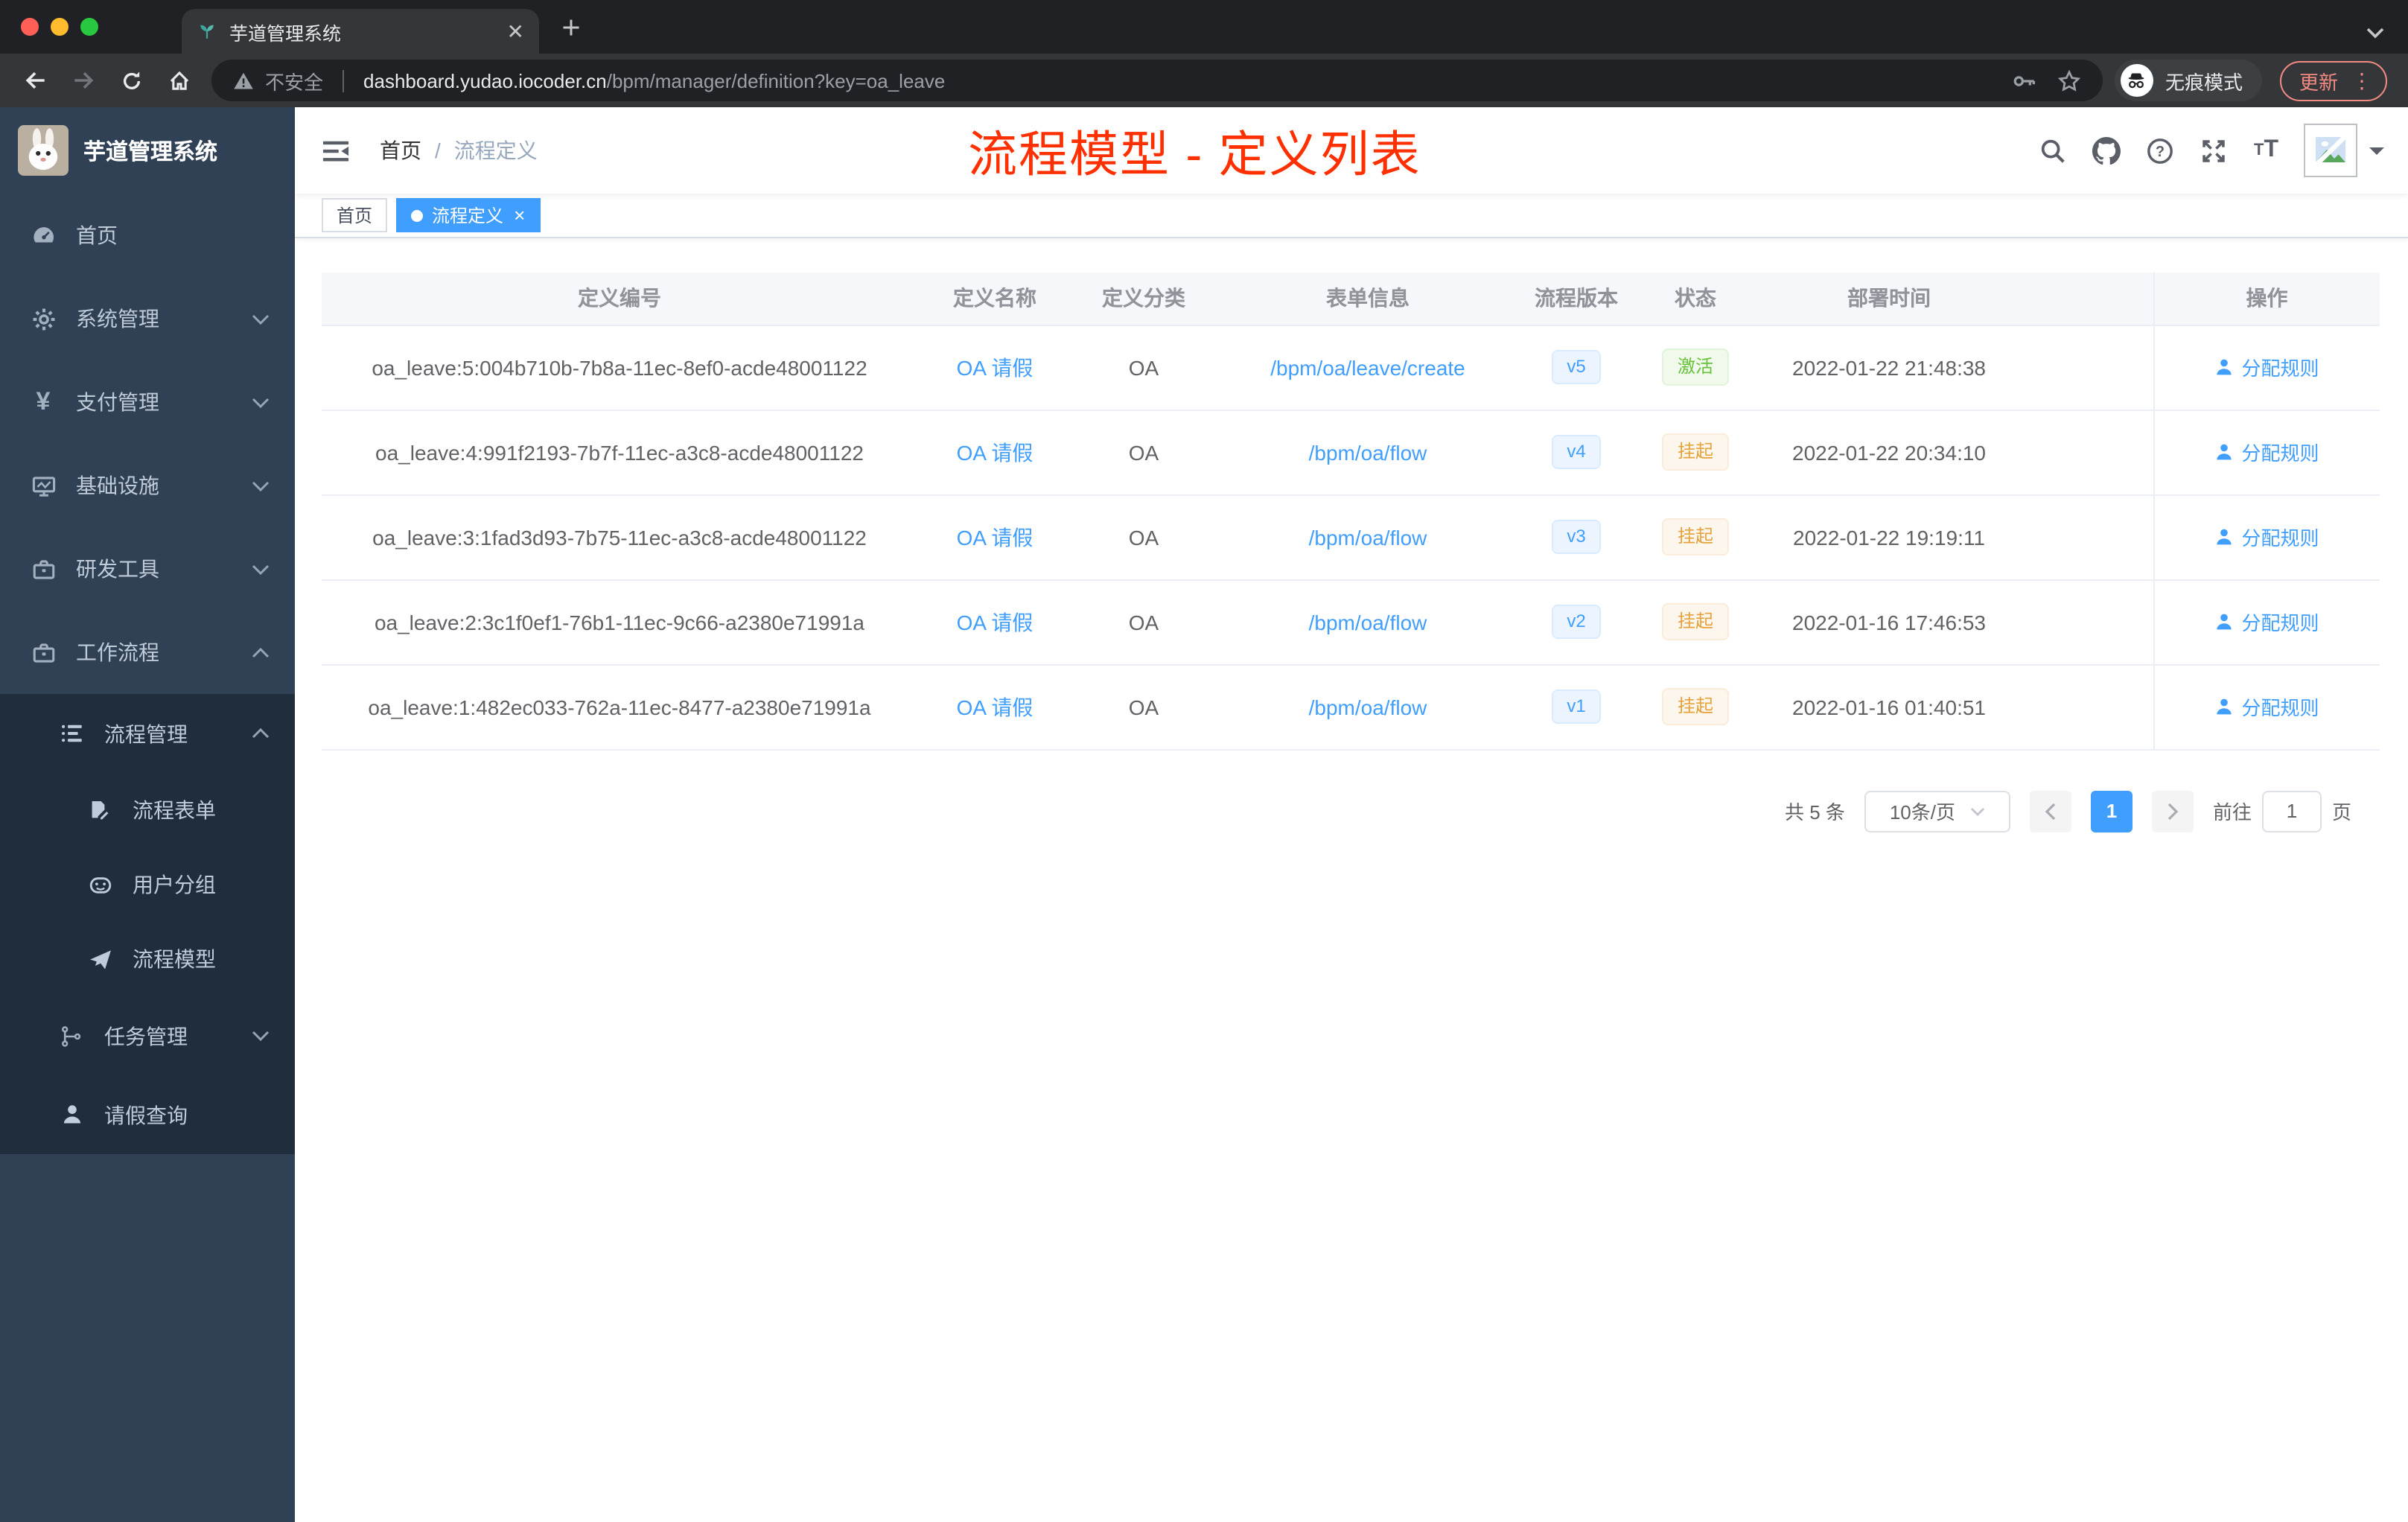 Image resolution: width=2408 pixels, height=1522 pixels. I want to click on sidebar-item-system: 系统管理, so click(147, 318).